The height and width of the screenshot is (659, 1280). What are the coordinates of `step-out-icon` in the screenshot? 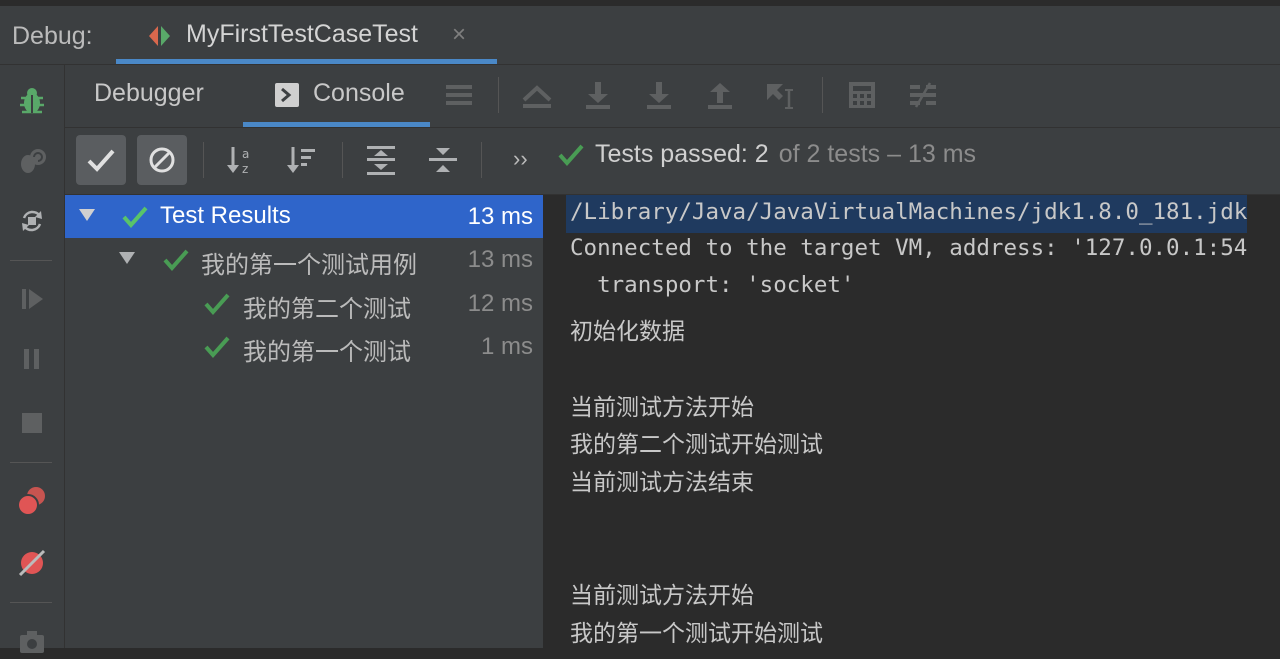 It's located at (720, 95).